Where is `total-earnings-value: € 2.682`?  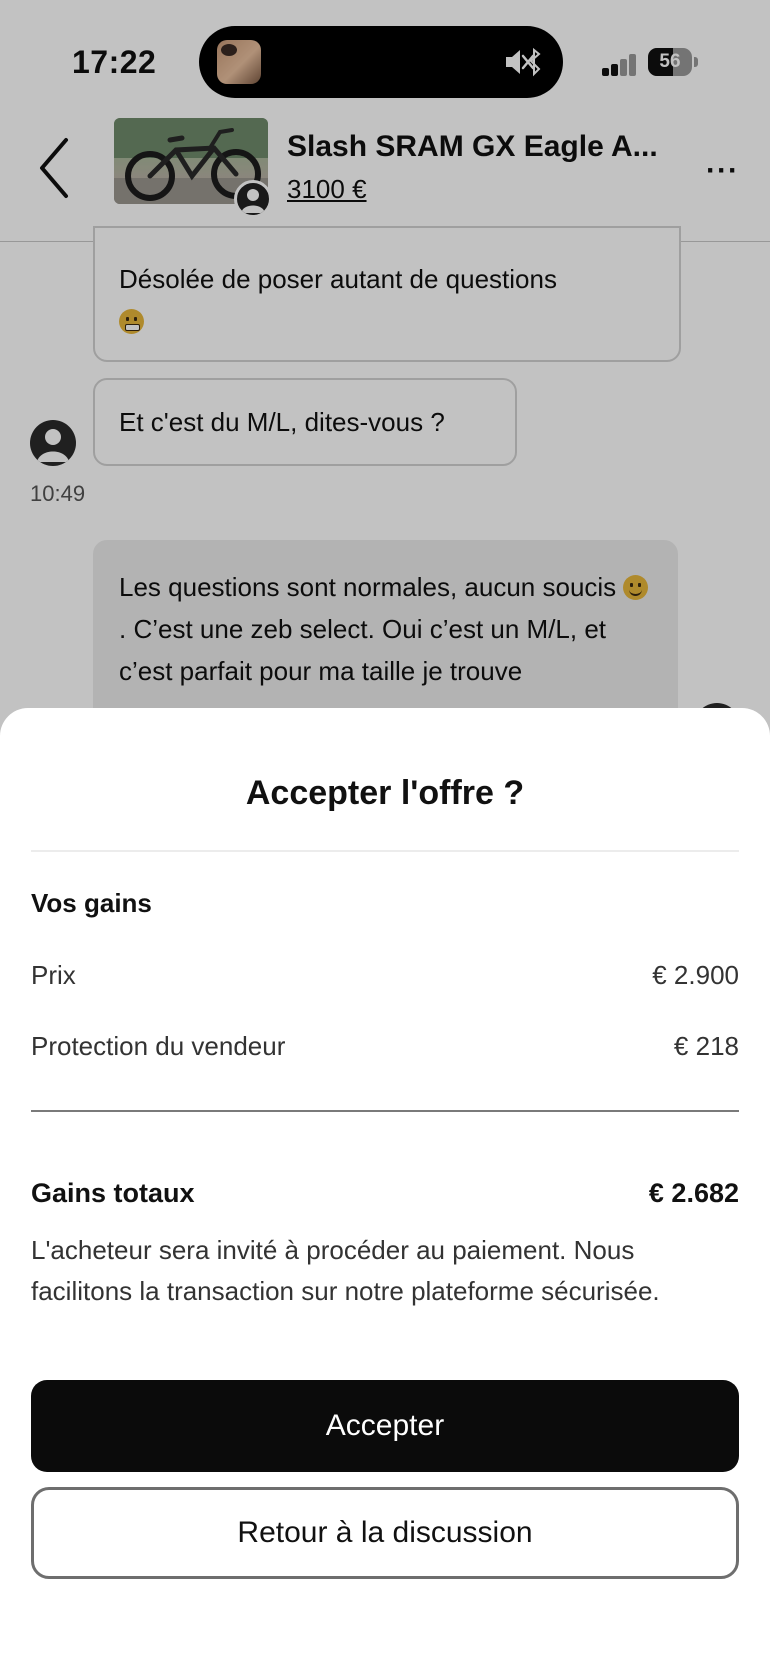
total-earnings-value: € 2.682 is located at coordinates (693, 1193).